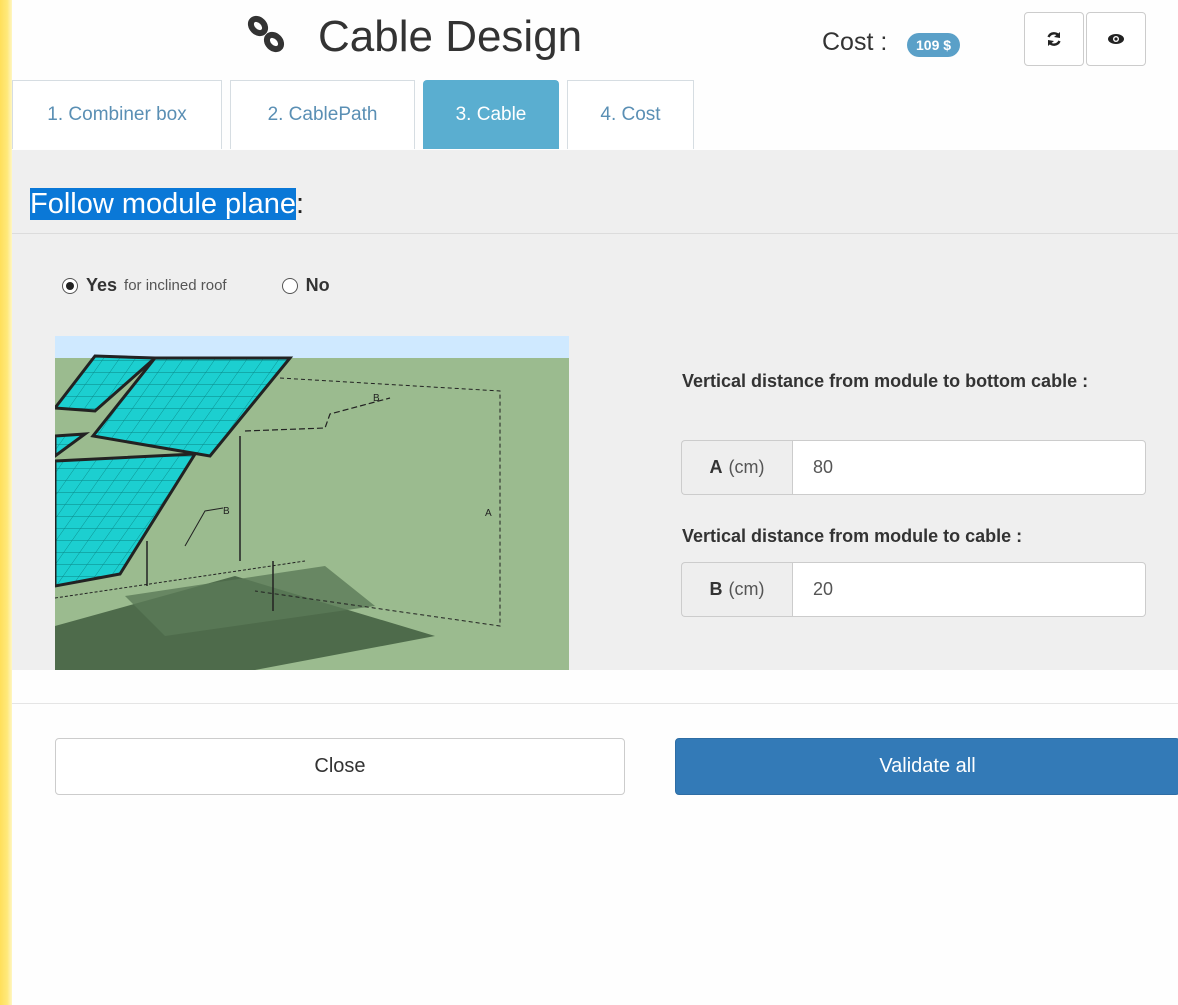  I want to click on section-title: Follow module plane:, so click(167, 204).